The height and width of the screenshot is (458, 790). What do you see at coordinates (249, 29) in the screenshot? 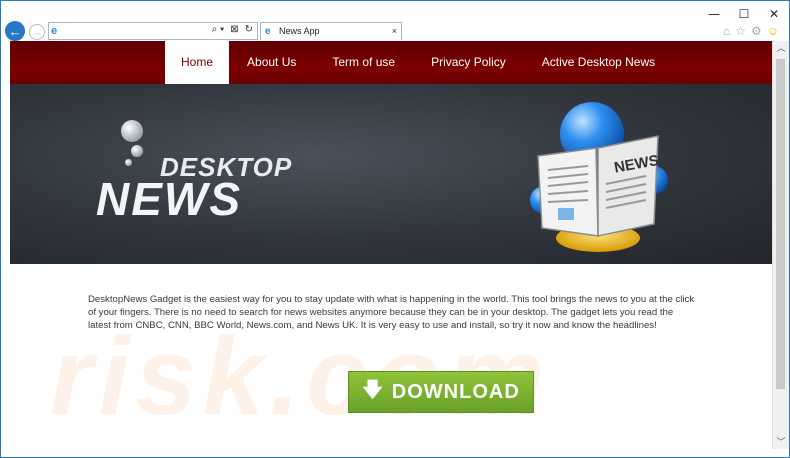
I see `refresh-icon: ↻` at bounding box center [249, 29].